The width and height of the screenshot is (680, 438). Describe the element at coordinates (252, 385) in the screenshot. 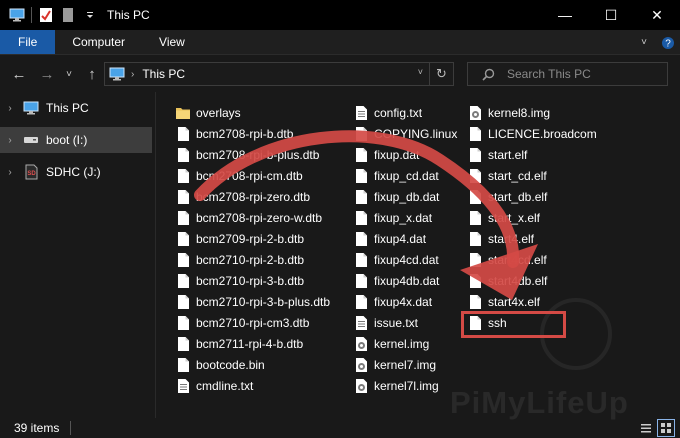

I see `file-item: cmdline.txt` at that location.